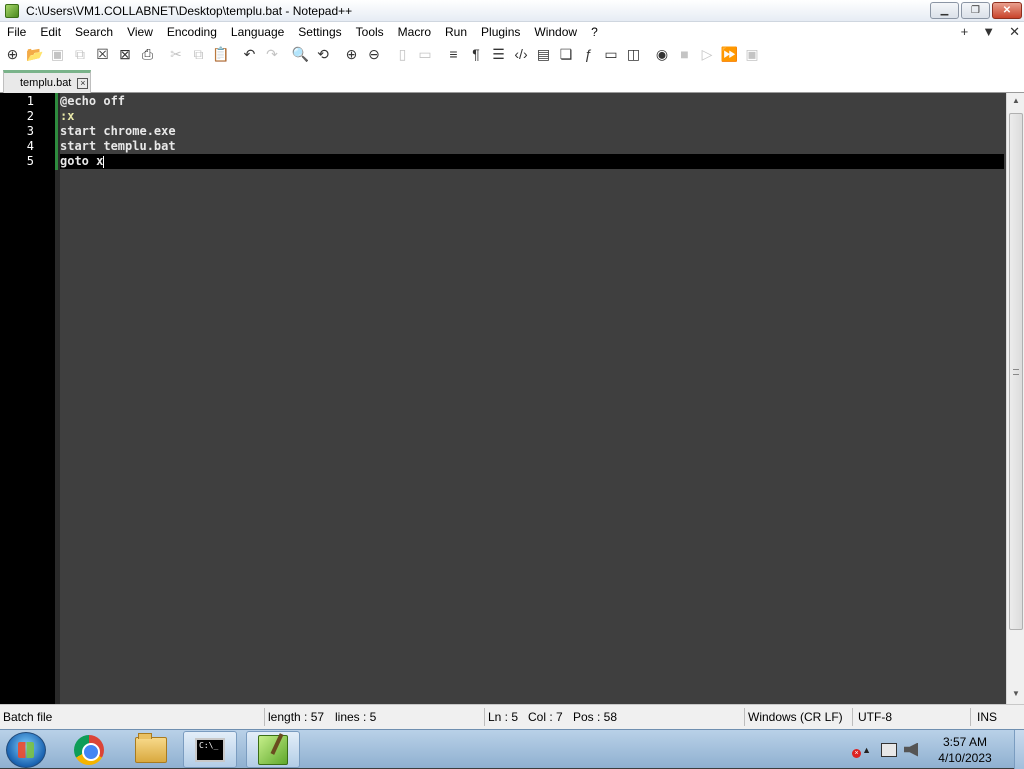 This screenshot has width=1024, height=769. What do you see at coordinates (1019, 749) in the screenshot?
I see `show-desktop-button` at bounding box center [1019, 749].